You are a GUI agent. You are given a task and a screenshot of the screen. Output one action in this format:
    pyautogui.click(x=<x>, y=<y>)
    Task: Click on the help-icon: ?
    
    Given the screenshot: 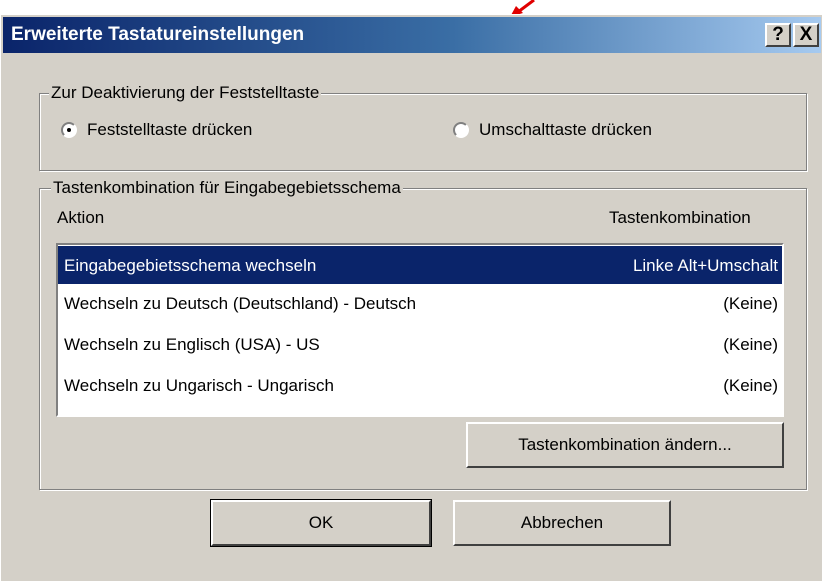 What is the action you would take?
    pyautogui.click(x=778, y=34)
    